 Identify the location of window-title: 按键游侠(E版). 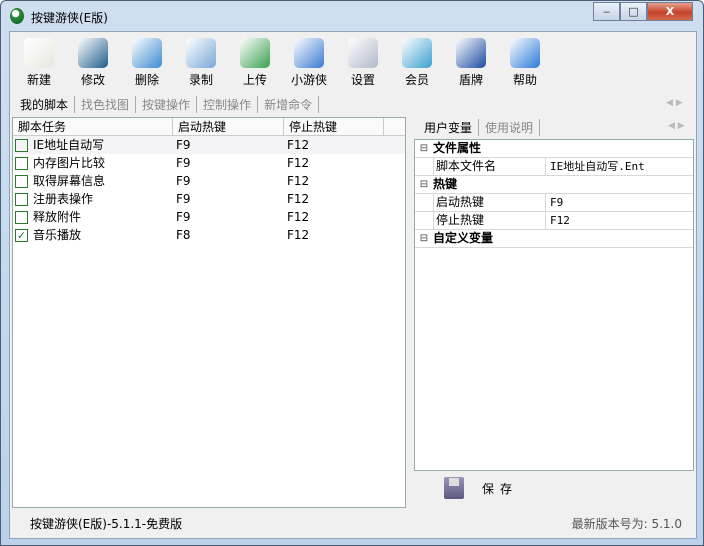
(69, 18).